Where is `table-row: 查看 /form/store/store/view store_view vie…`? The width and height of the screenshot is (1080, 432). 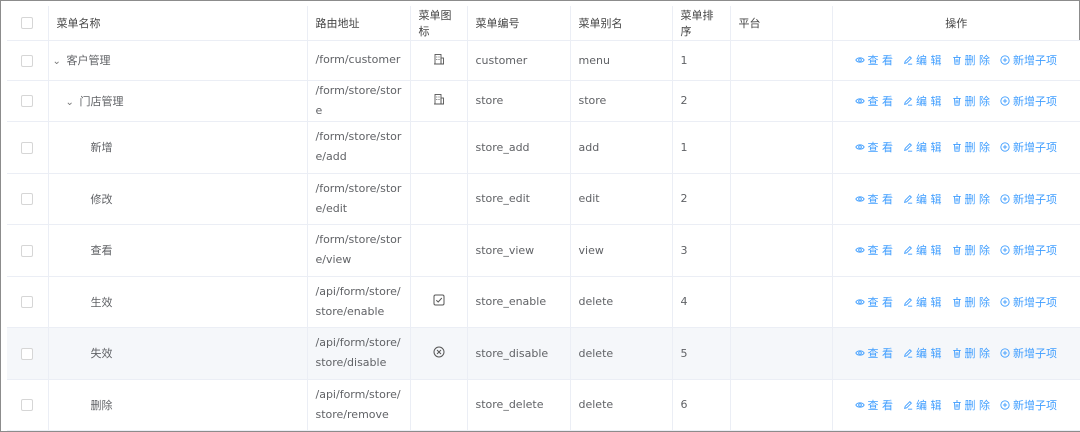 table-row: 查看 /form/store/store/view store_view vie… is located at coordinates (543, 250).